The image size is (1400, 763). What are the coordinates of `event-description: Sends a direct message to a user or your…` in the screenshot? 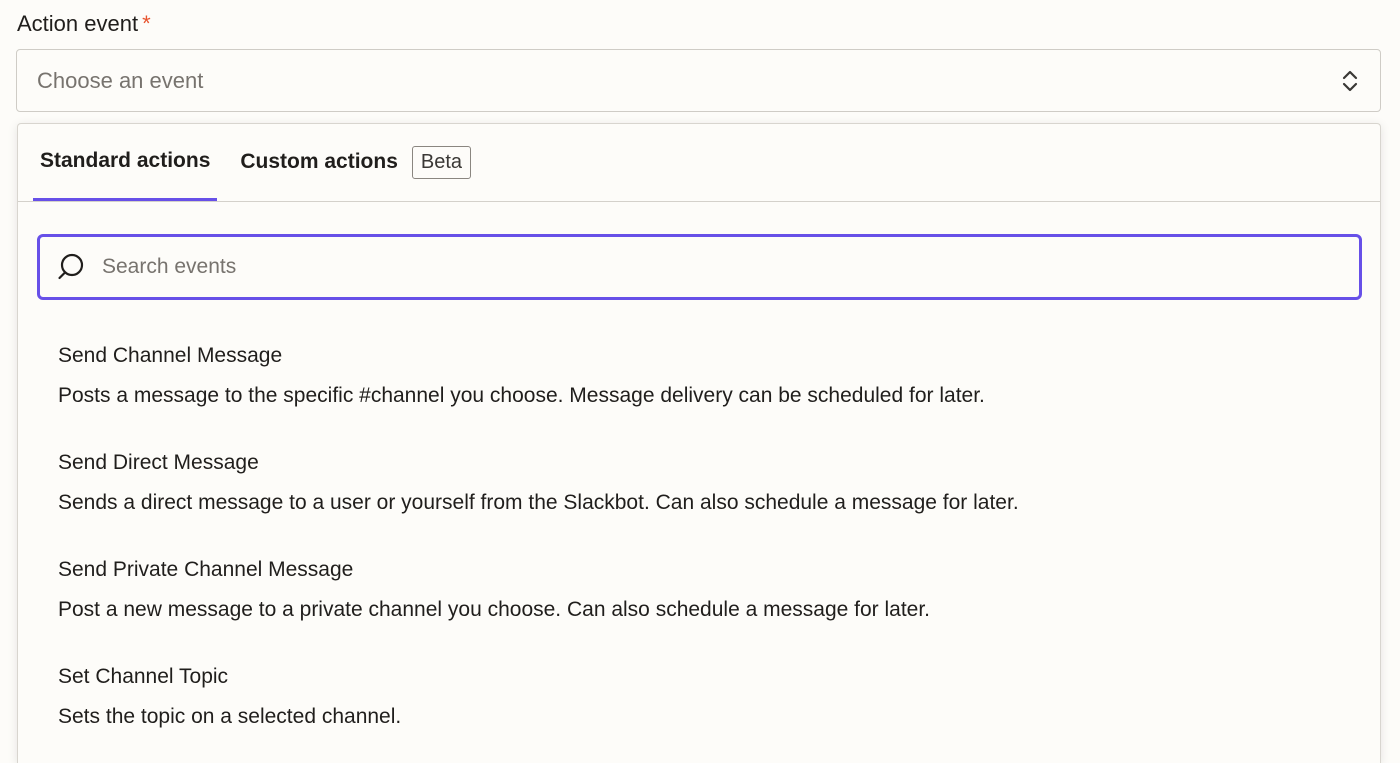 It's located at (538, 502).